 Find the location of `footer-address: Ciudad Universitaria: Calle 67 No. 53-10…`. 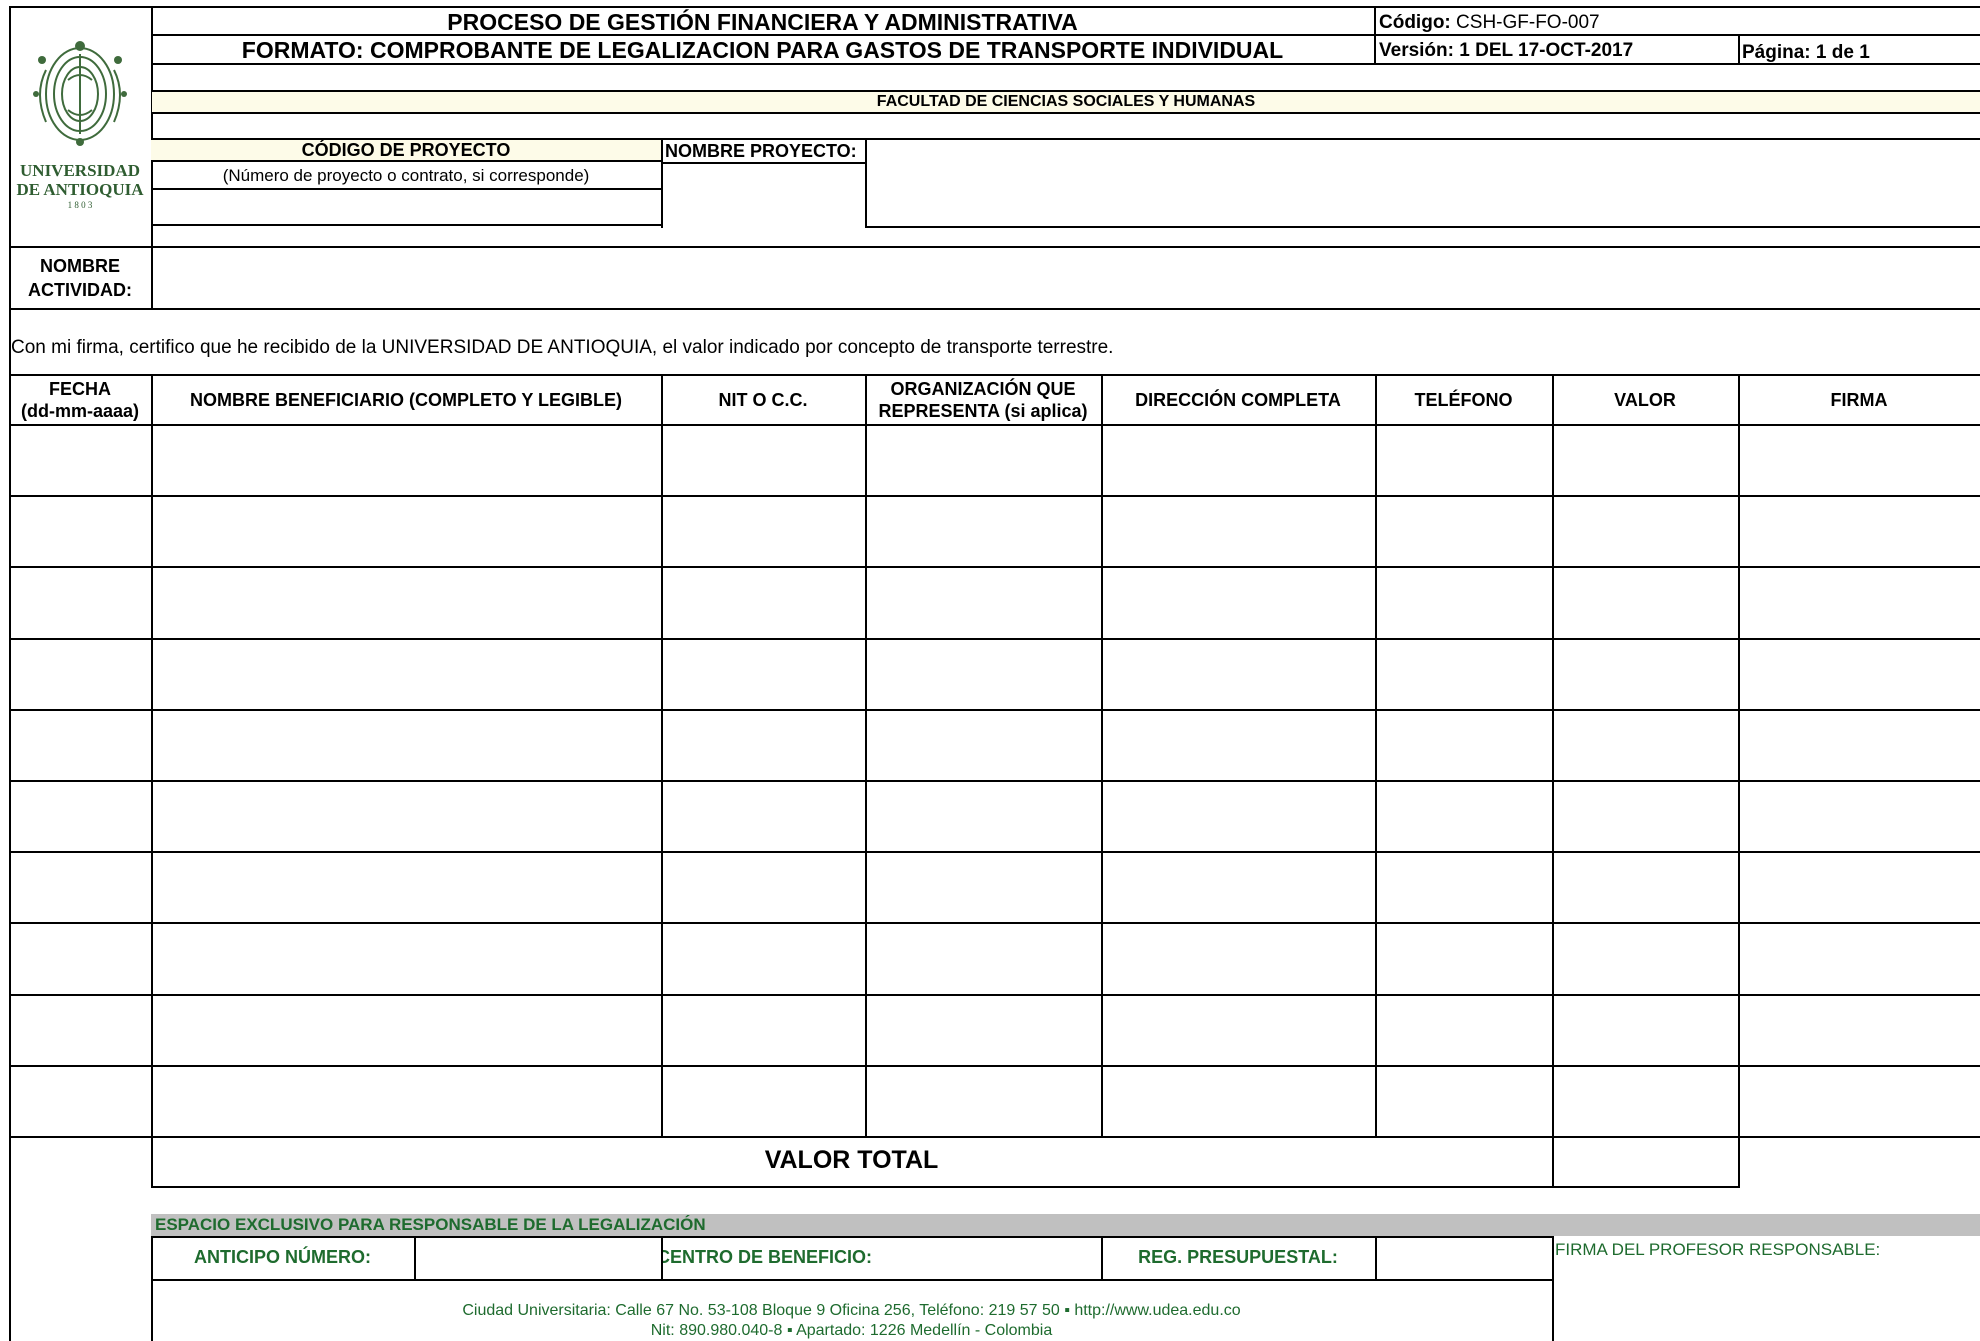

footer-address: Ciudad Universitaria: Calle 67 No. 53-10… is located at coordinates (851, 1310).